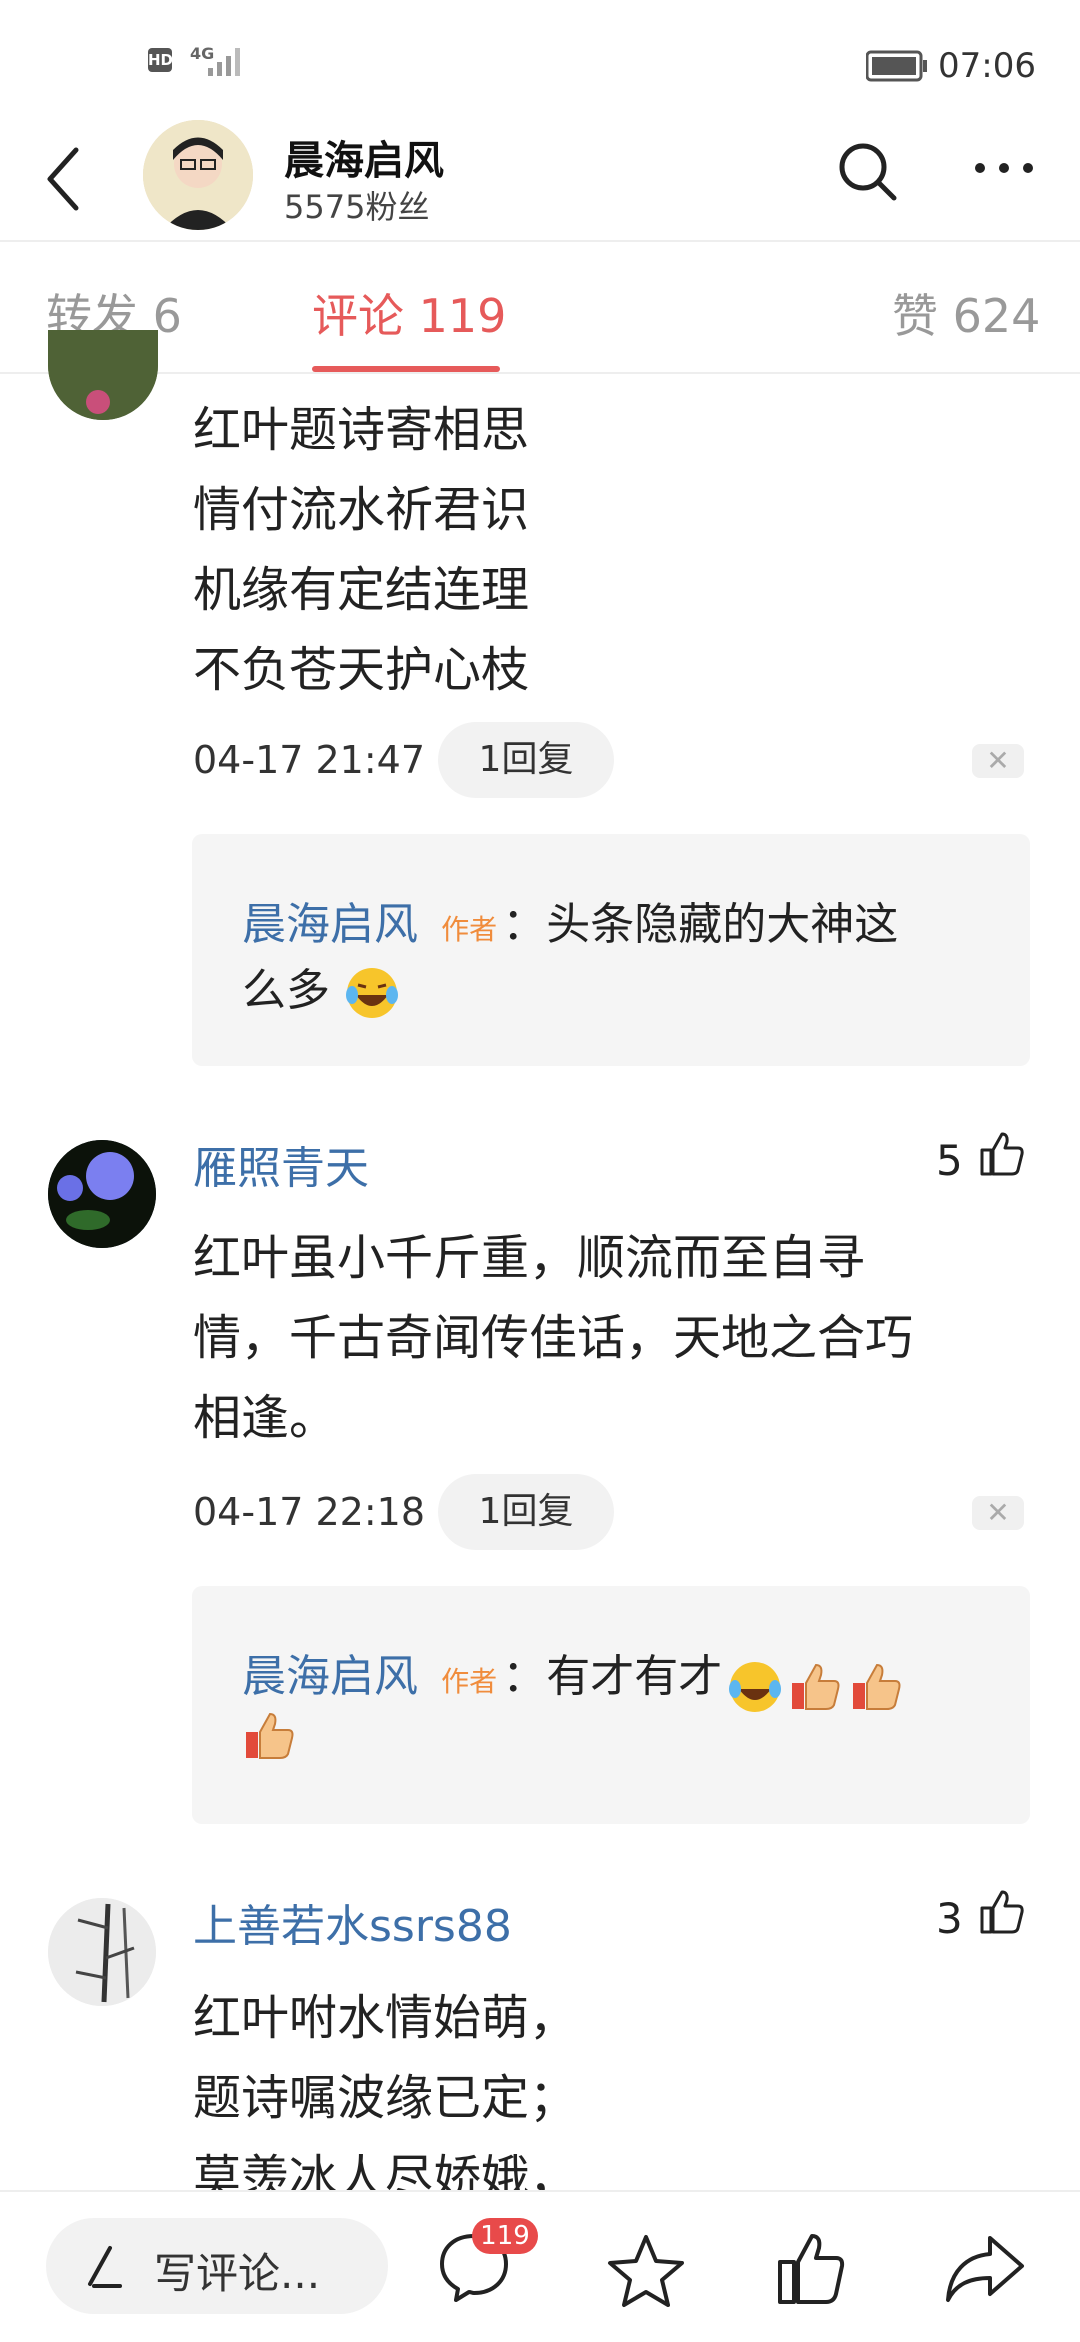 This screenshot has width=1080, height=2342. I want to click on reply-text: ：有才有才, so click(612, 1676).